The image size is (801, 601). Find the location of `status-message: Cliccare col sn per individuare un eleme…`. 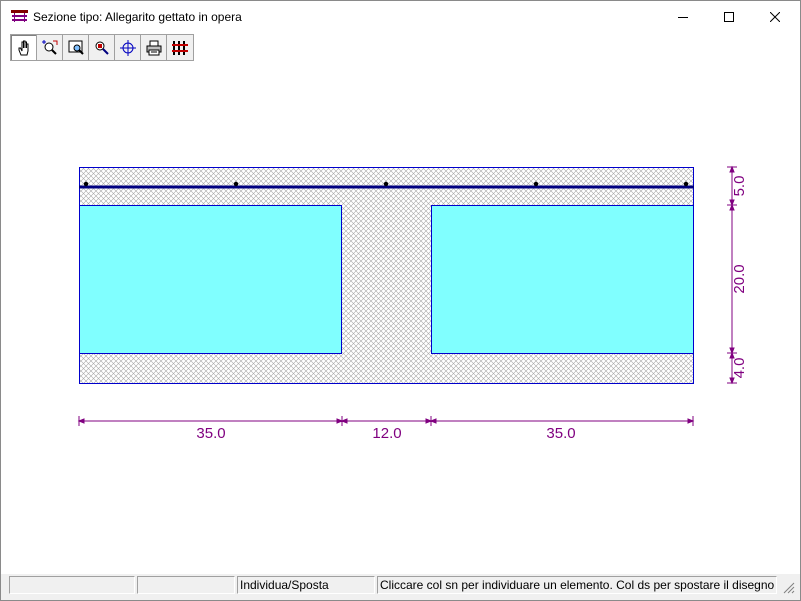

status-message: Cliccare col sn per individuare un eleme… is located at coordinates (577, 585).